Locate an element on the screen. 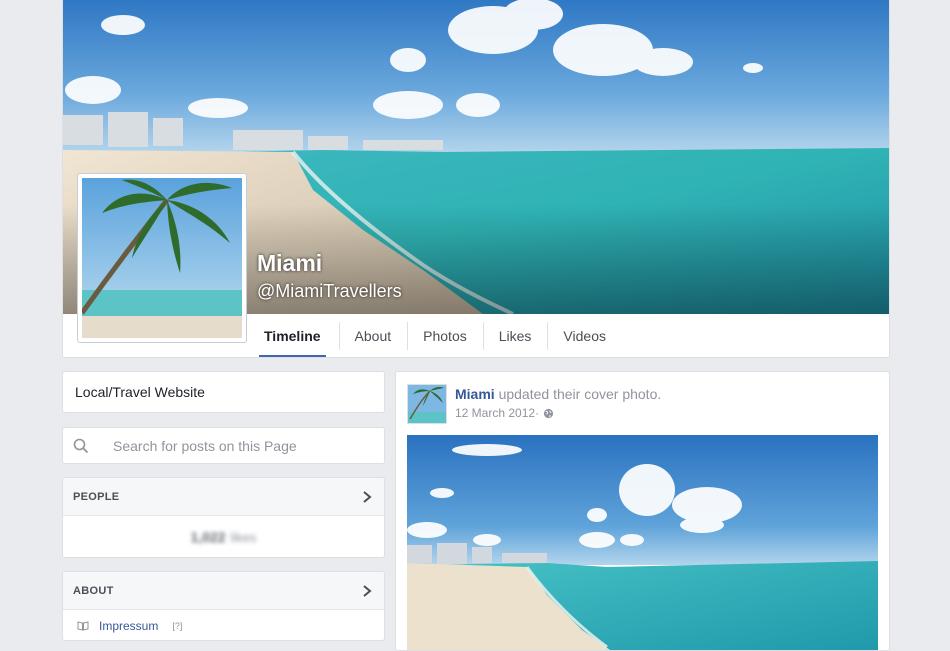  page-username: @MiamiTravellers is located at coordinates (329, 291).